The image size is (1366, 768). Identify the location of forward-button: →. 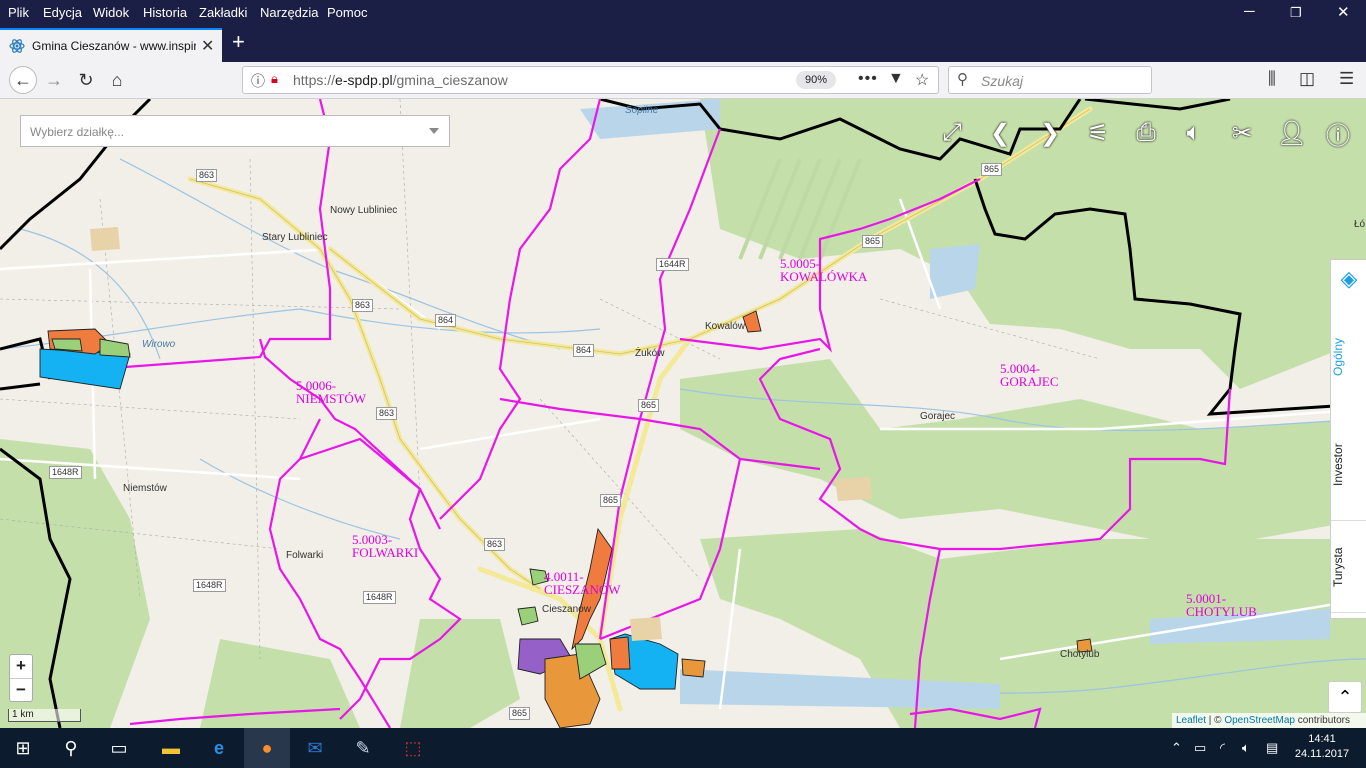
(54, 80).